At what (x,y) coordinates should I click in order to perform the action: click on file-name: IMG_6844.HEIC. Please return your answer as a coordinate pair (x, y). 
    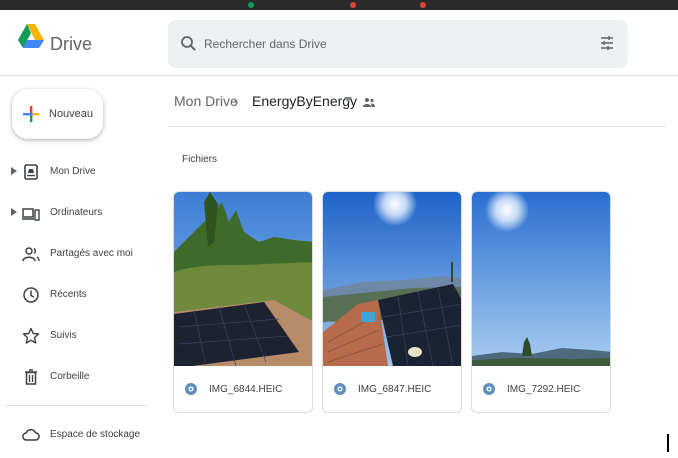
    Looking at the image, I should click on (246, 389).